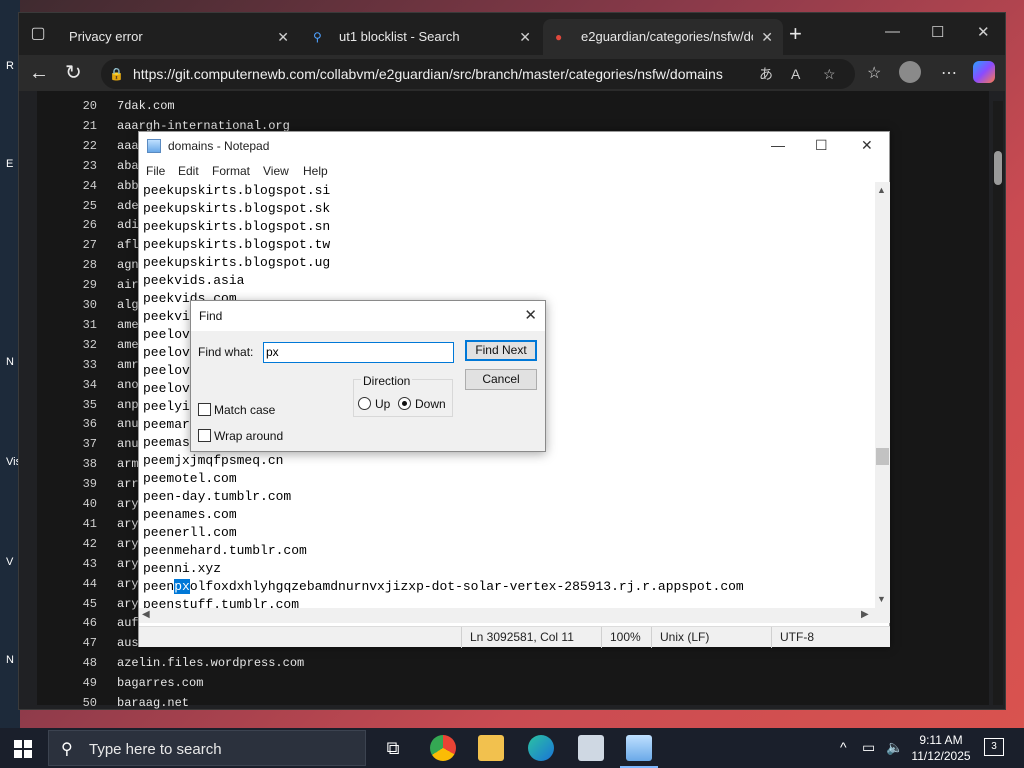 The height and width of the screenshot is (768, 1024). Describe the element at coordinates (639, 751) in the screenshot. I see `notepad-taskbar-icon` at that location.